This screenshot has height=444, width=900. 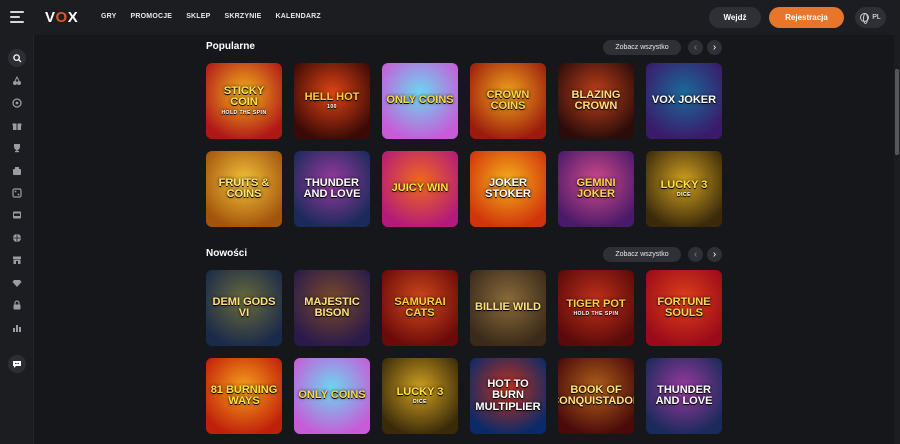 What do you see at coordinates (298, 16) in the screenshot?
I see `nav-item-calendar: KALENDARZ` at bounding box center [298, 16].